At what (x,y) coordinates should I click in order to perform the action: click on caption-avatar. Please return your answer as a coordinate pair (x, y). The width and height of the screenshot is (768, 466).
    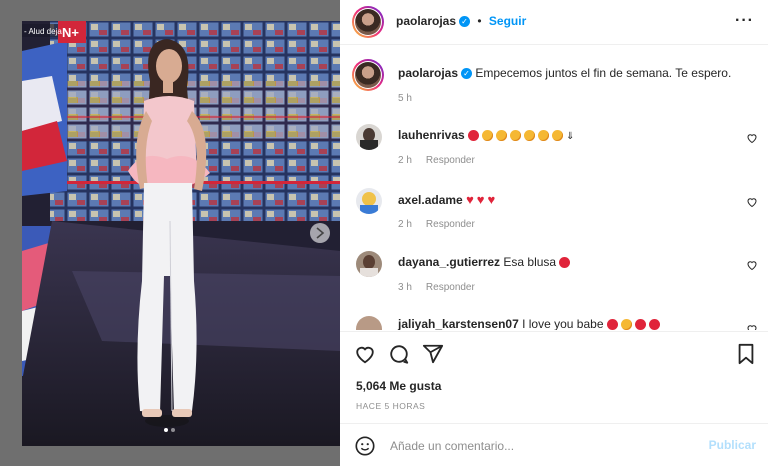
    Looking at the image, I should click on (368, 75).